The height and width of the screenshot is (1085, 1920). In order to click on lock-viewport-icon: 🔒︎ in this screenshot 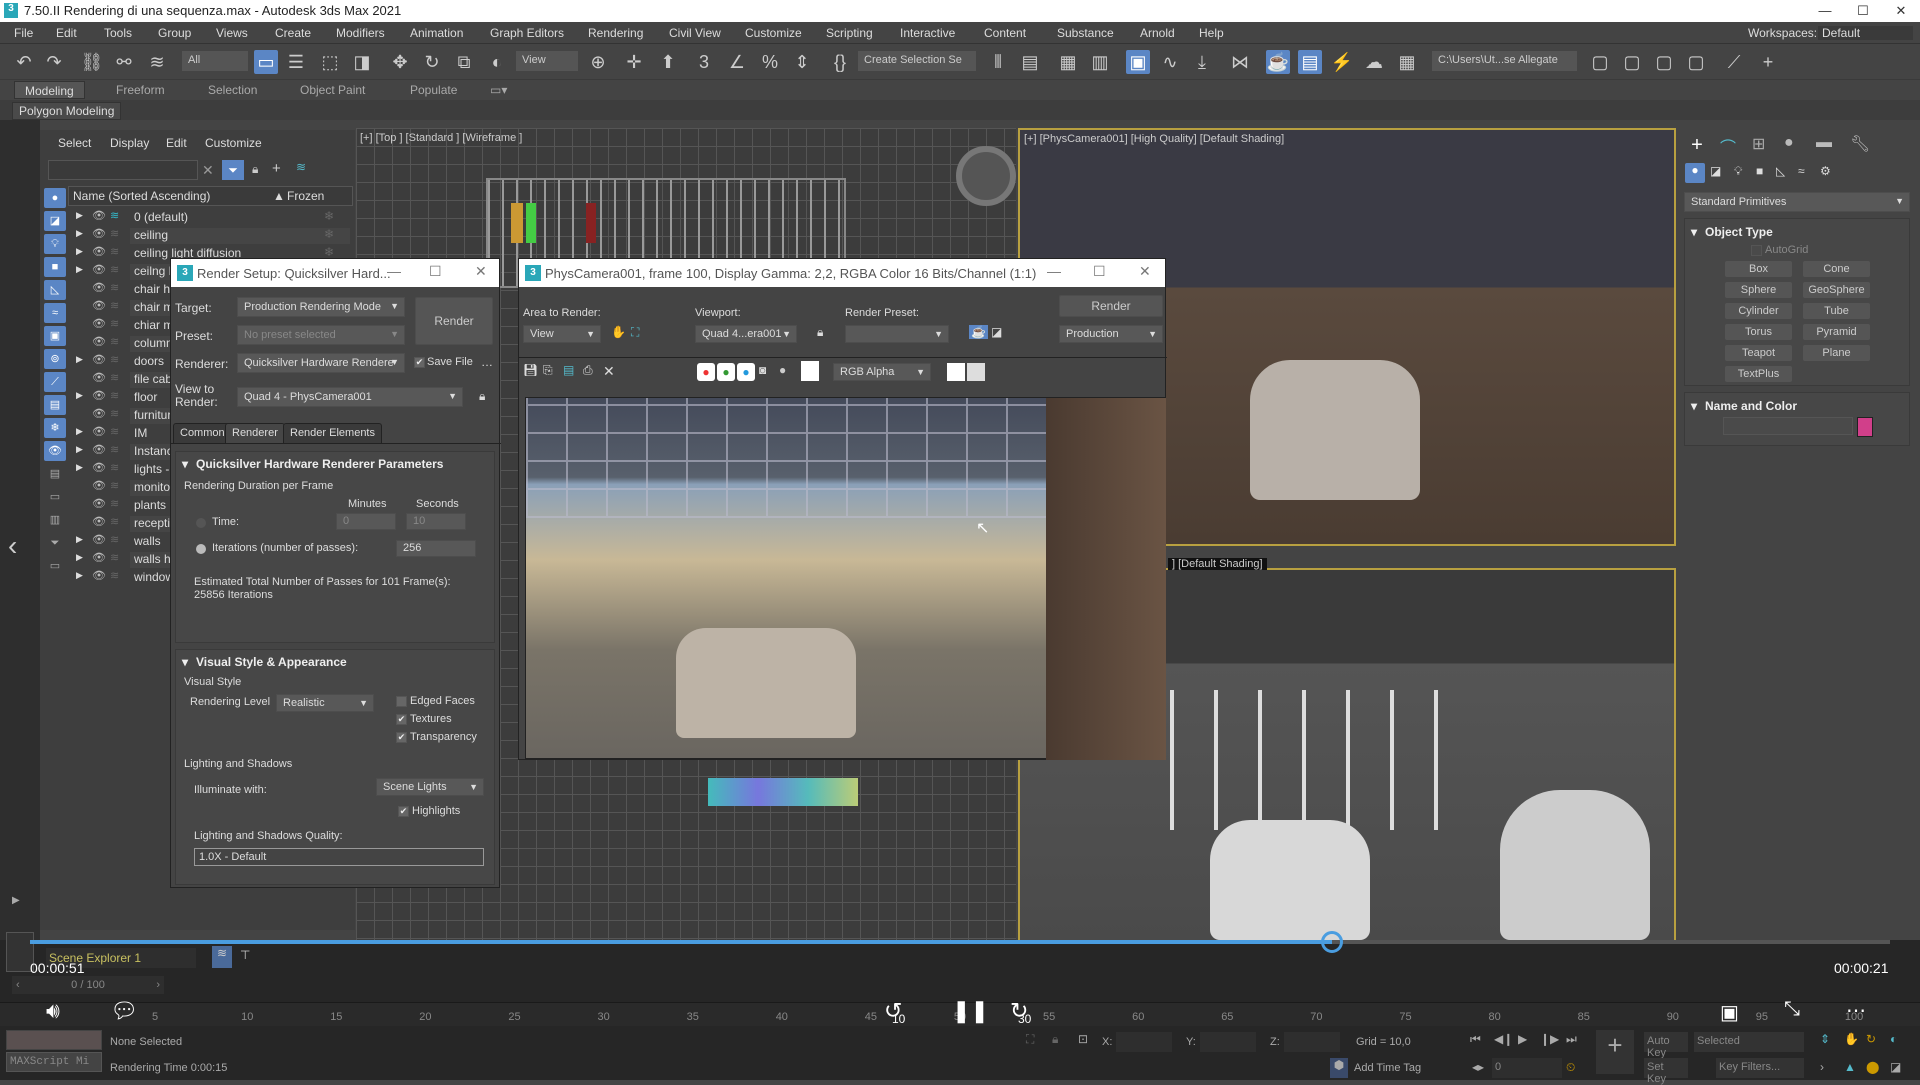, I will do `click(820, 332)`.